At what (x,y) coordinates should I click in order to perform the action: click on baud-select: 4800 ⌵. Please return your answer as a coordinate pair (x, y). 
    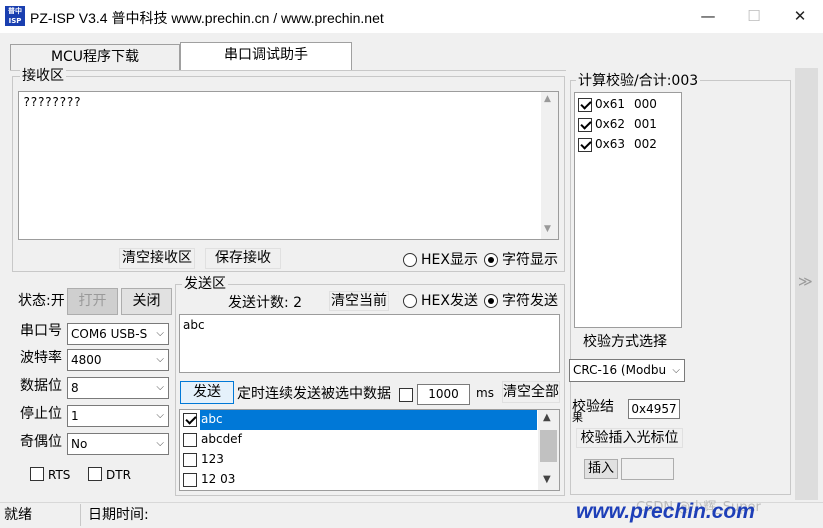
    Looking at the image, I should click on (118, 360).